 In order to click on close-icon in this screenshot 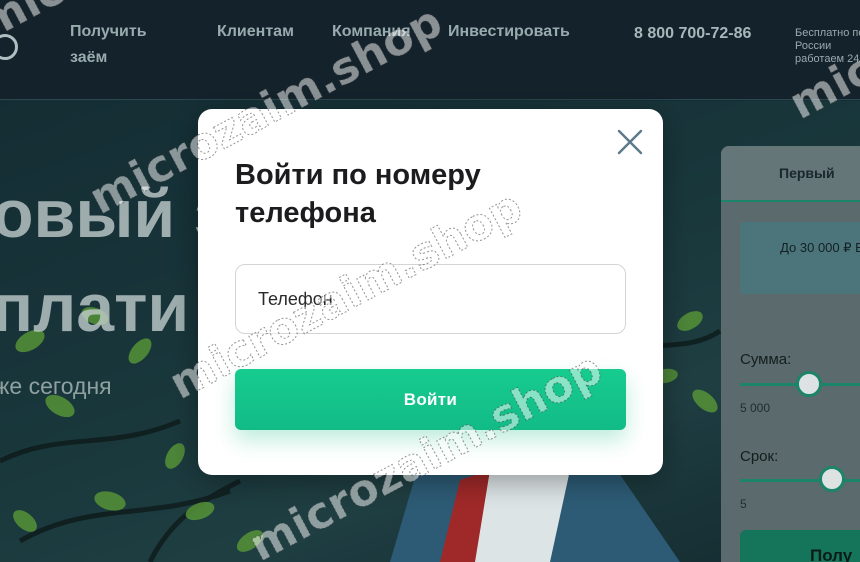, I will do `click(630, 142)`.